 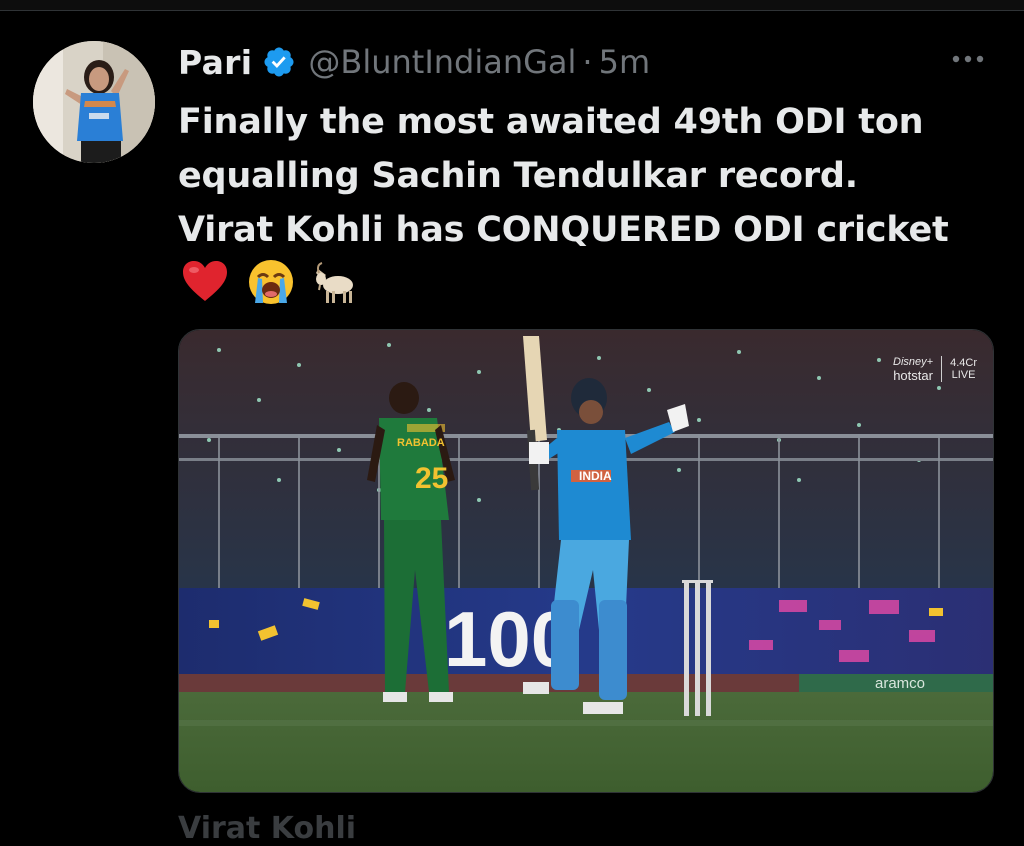 What do you see at coordinates (334, 282) in the screenshot?
I see `goat-icon` at bounding box center [334, 282].